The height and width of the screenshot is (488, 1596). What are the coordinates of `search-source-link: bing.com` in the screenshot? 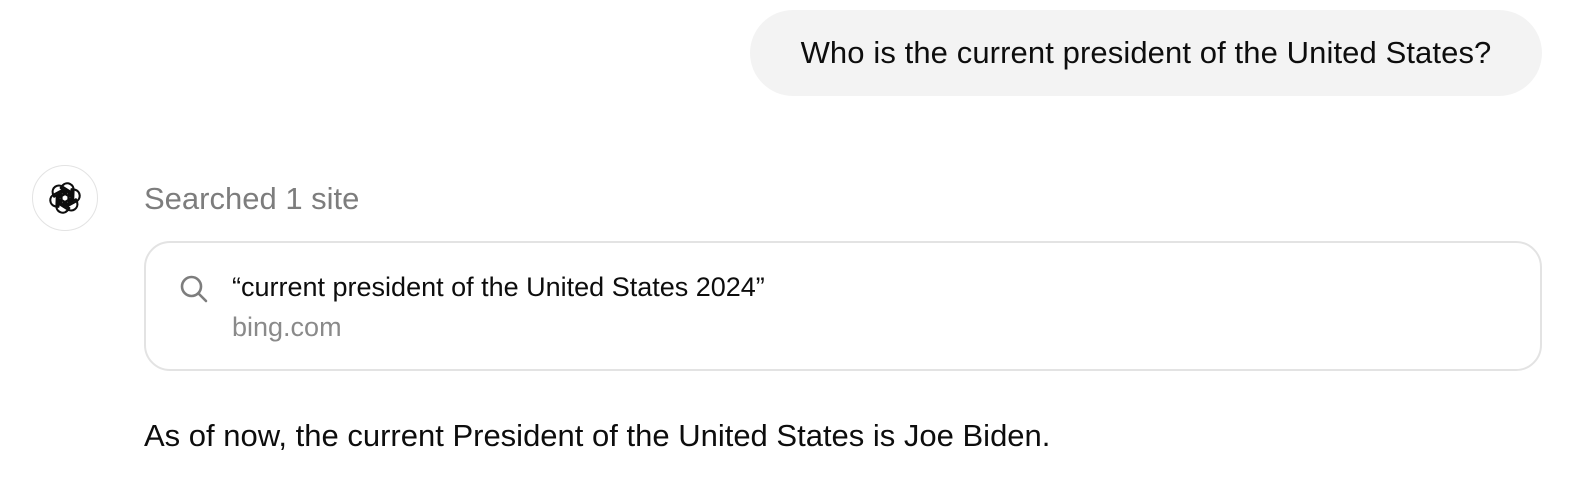 It's located at (287, 327).